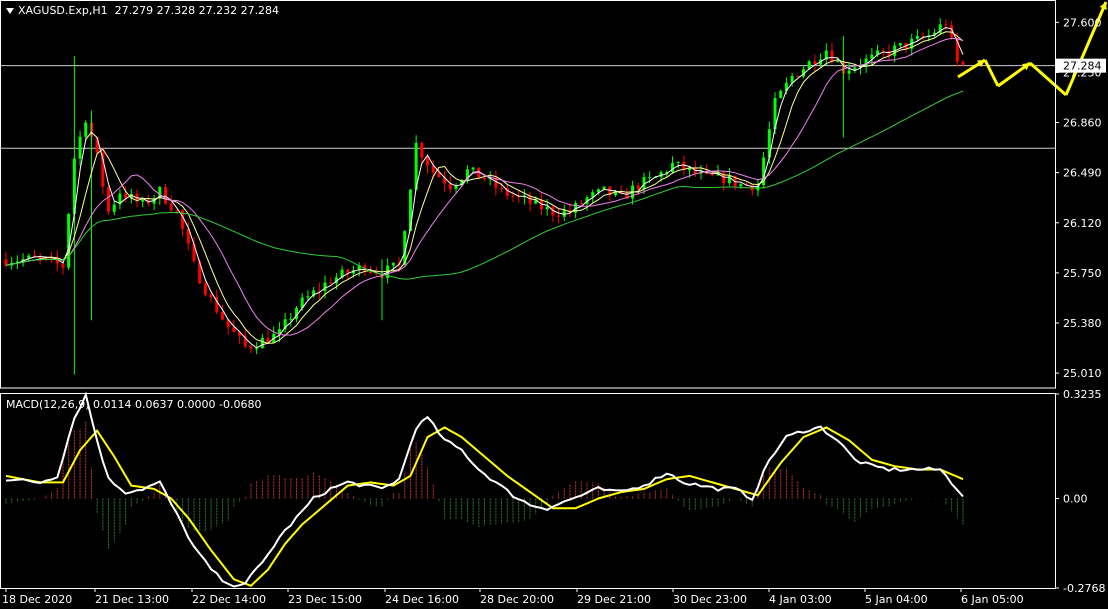 This screenshot has width=1108, height=609. I want to click on dropdown-triangle-icon, so click(10, 11).